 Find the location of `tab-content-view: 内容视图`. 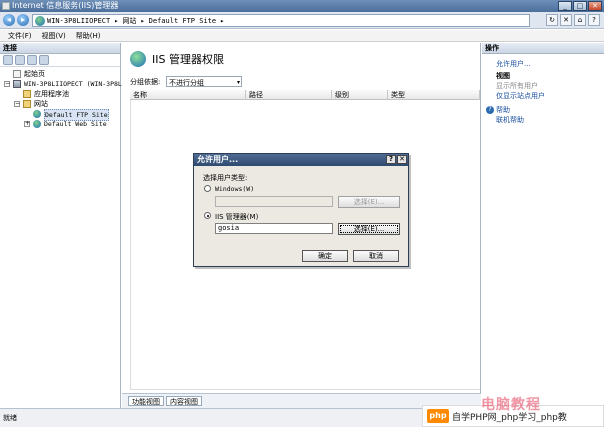

tab-content-view: 内容视图 is located at coordinates (184, 401).